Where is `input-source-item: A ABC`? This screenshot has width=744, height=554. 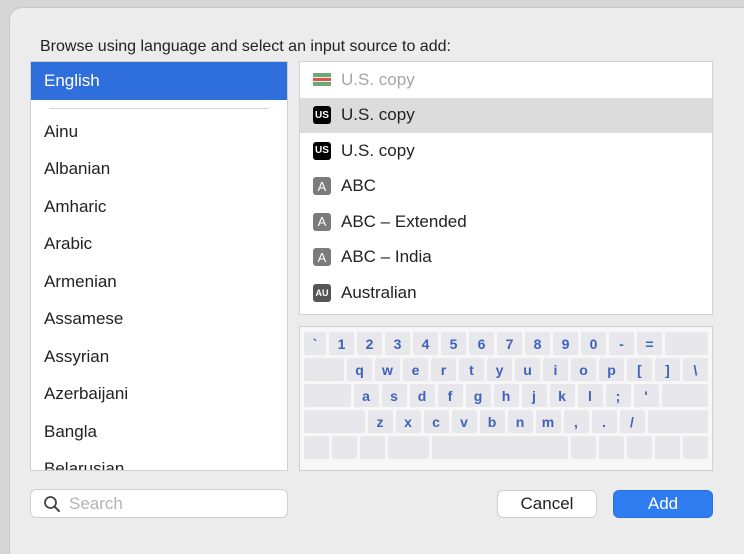 input-source-item: A ABC is located at coordinates (506, 187).